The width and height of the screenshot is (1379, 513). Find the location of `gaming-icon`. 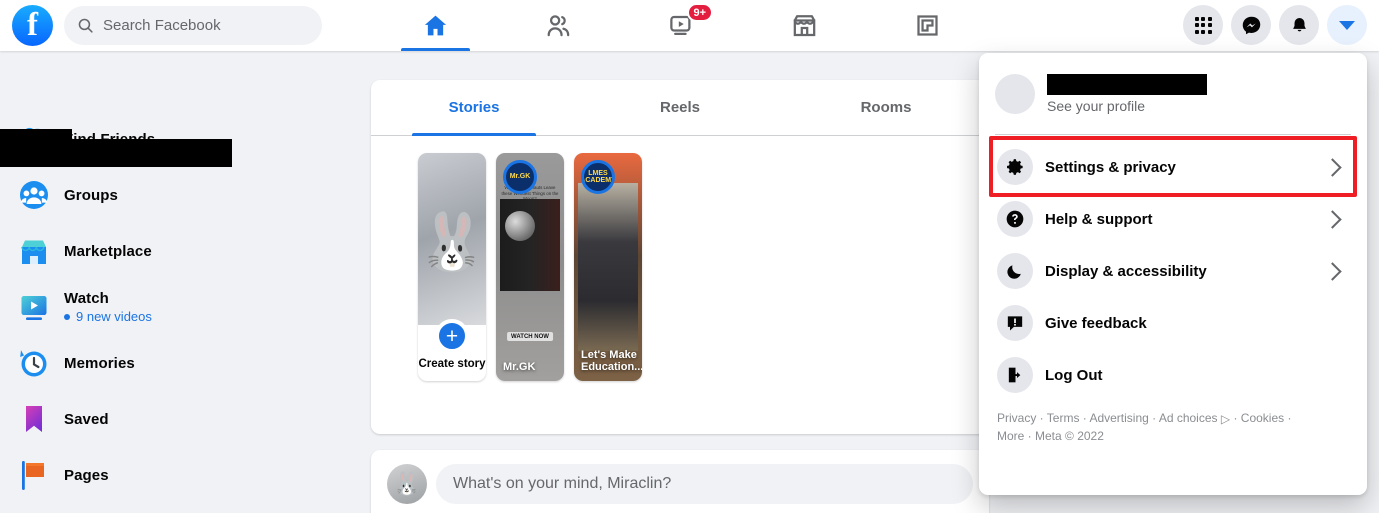

gaming-icon is located at coordinates (927, 25).